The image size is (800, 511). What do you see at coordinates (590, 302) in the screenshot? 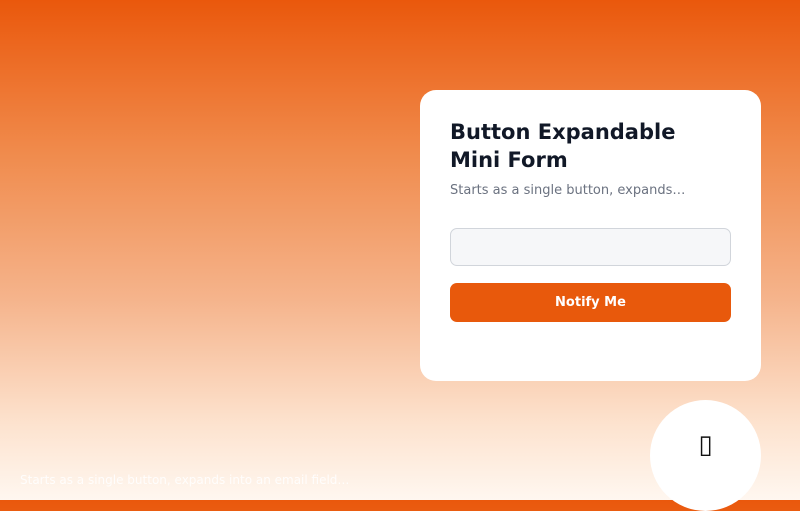
I see `notify-me-button: Notify Me` at bounding box center [590, 302].